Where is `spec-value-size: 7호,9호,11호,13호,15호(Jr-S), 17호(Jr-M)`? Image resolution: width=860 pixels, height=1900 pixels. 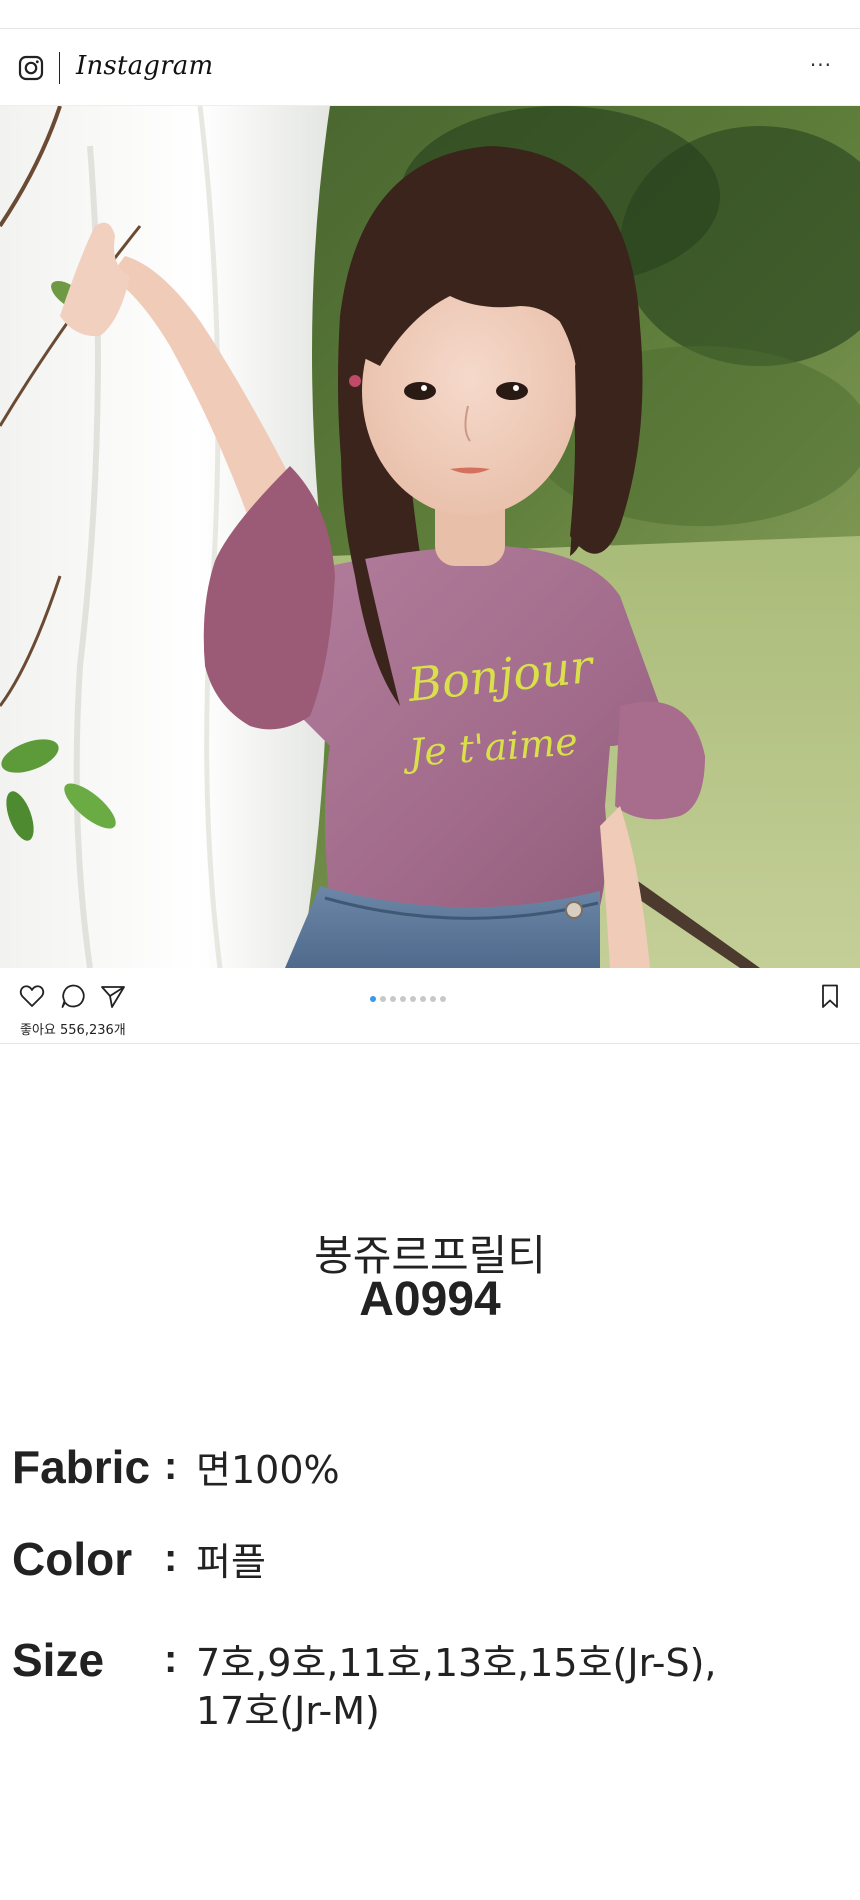 spec-value-size: 7호,9호,11호,13호,15호(Jr-S), 17호(Jr-M) is located at coordinates (506, 1687).